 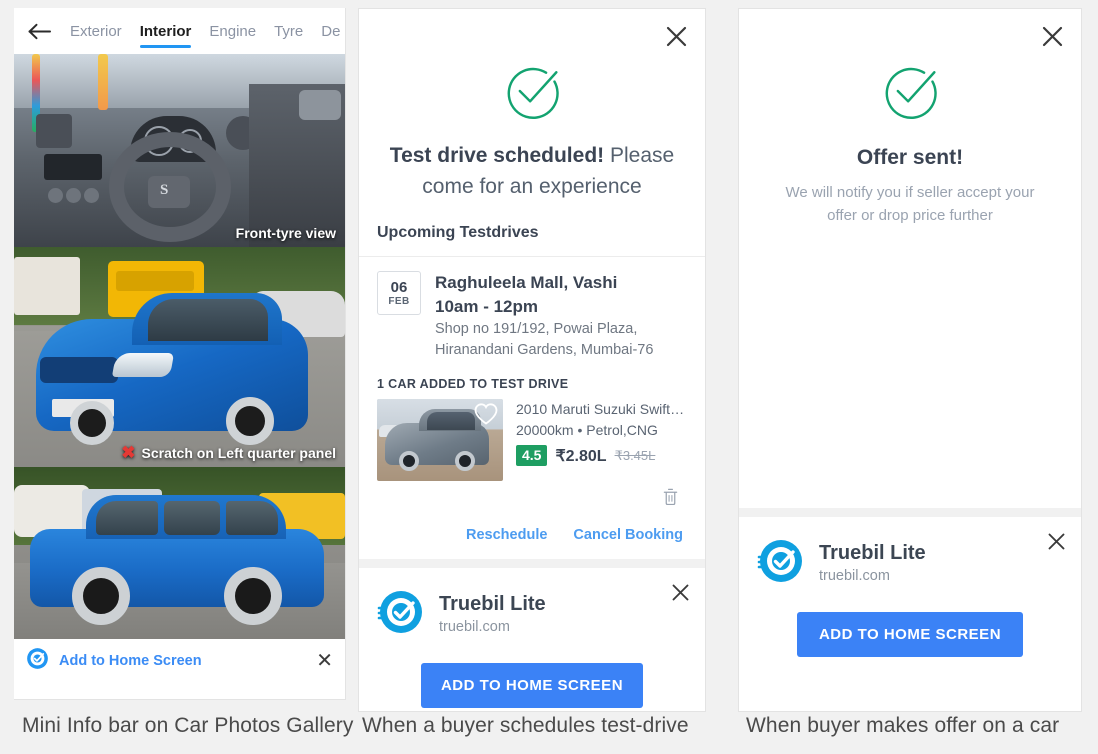 I want to click on defect-cross-icon: ✖, so click(x=128, y=452).